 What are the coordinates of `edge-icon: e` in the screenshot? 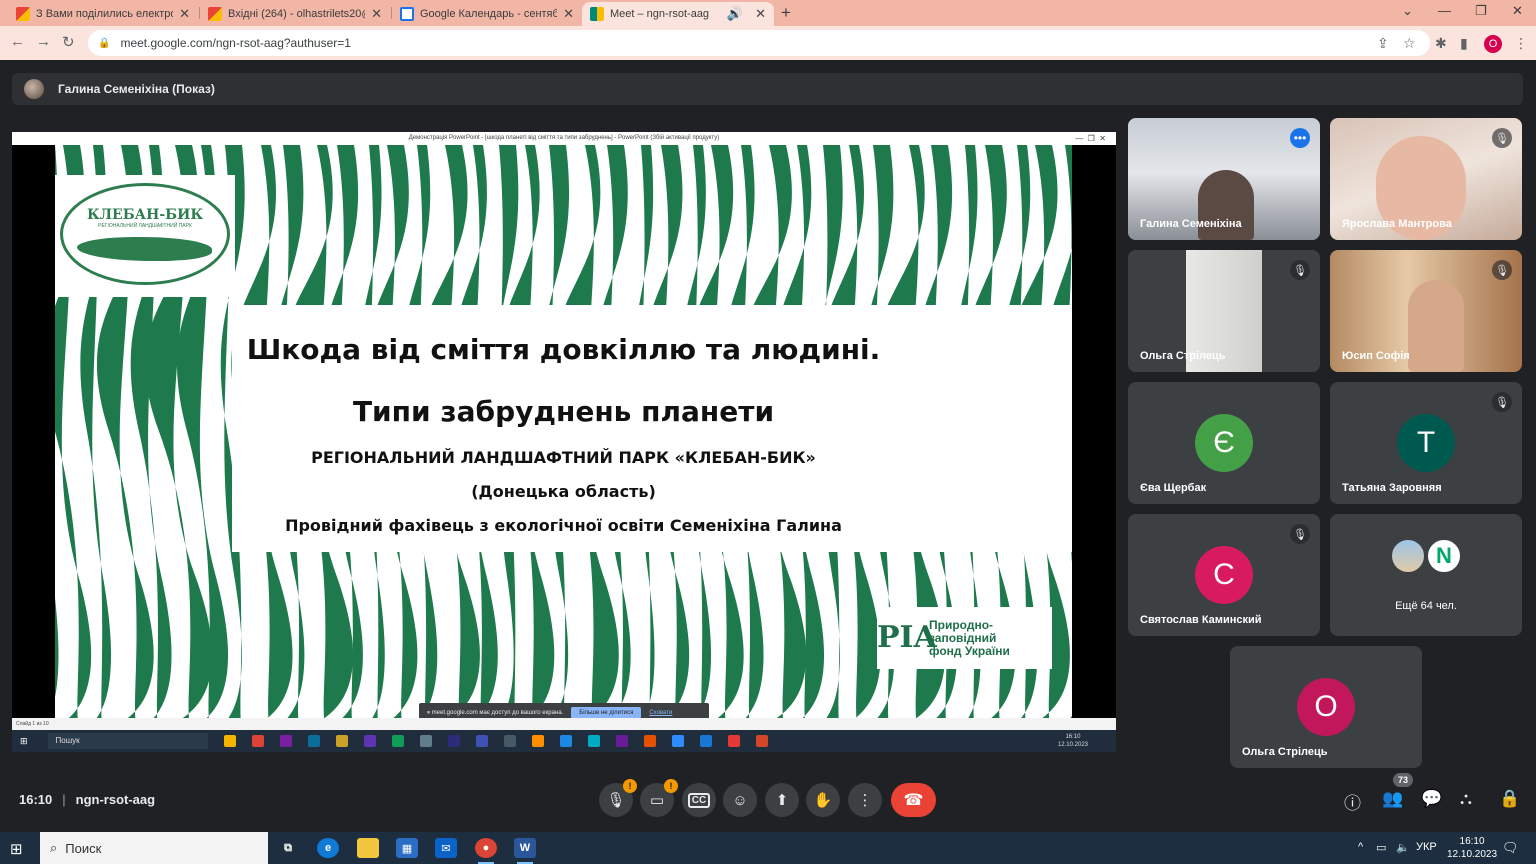 It's located at (328, 848).